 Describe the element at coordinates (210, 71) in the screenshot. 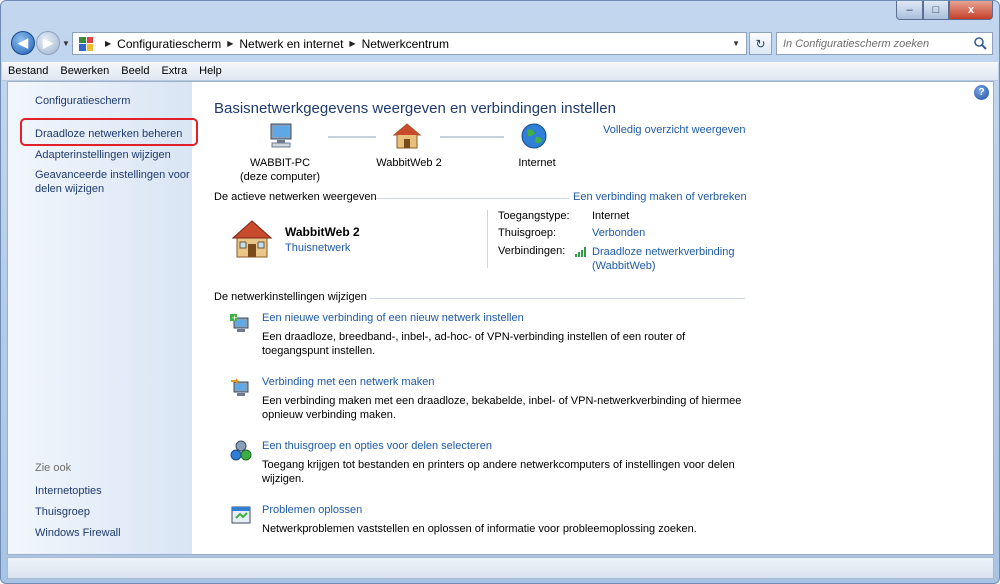

I see `menu-help: Help` at that location.